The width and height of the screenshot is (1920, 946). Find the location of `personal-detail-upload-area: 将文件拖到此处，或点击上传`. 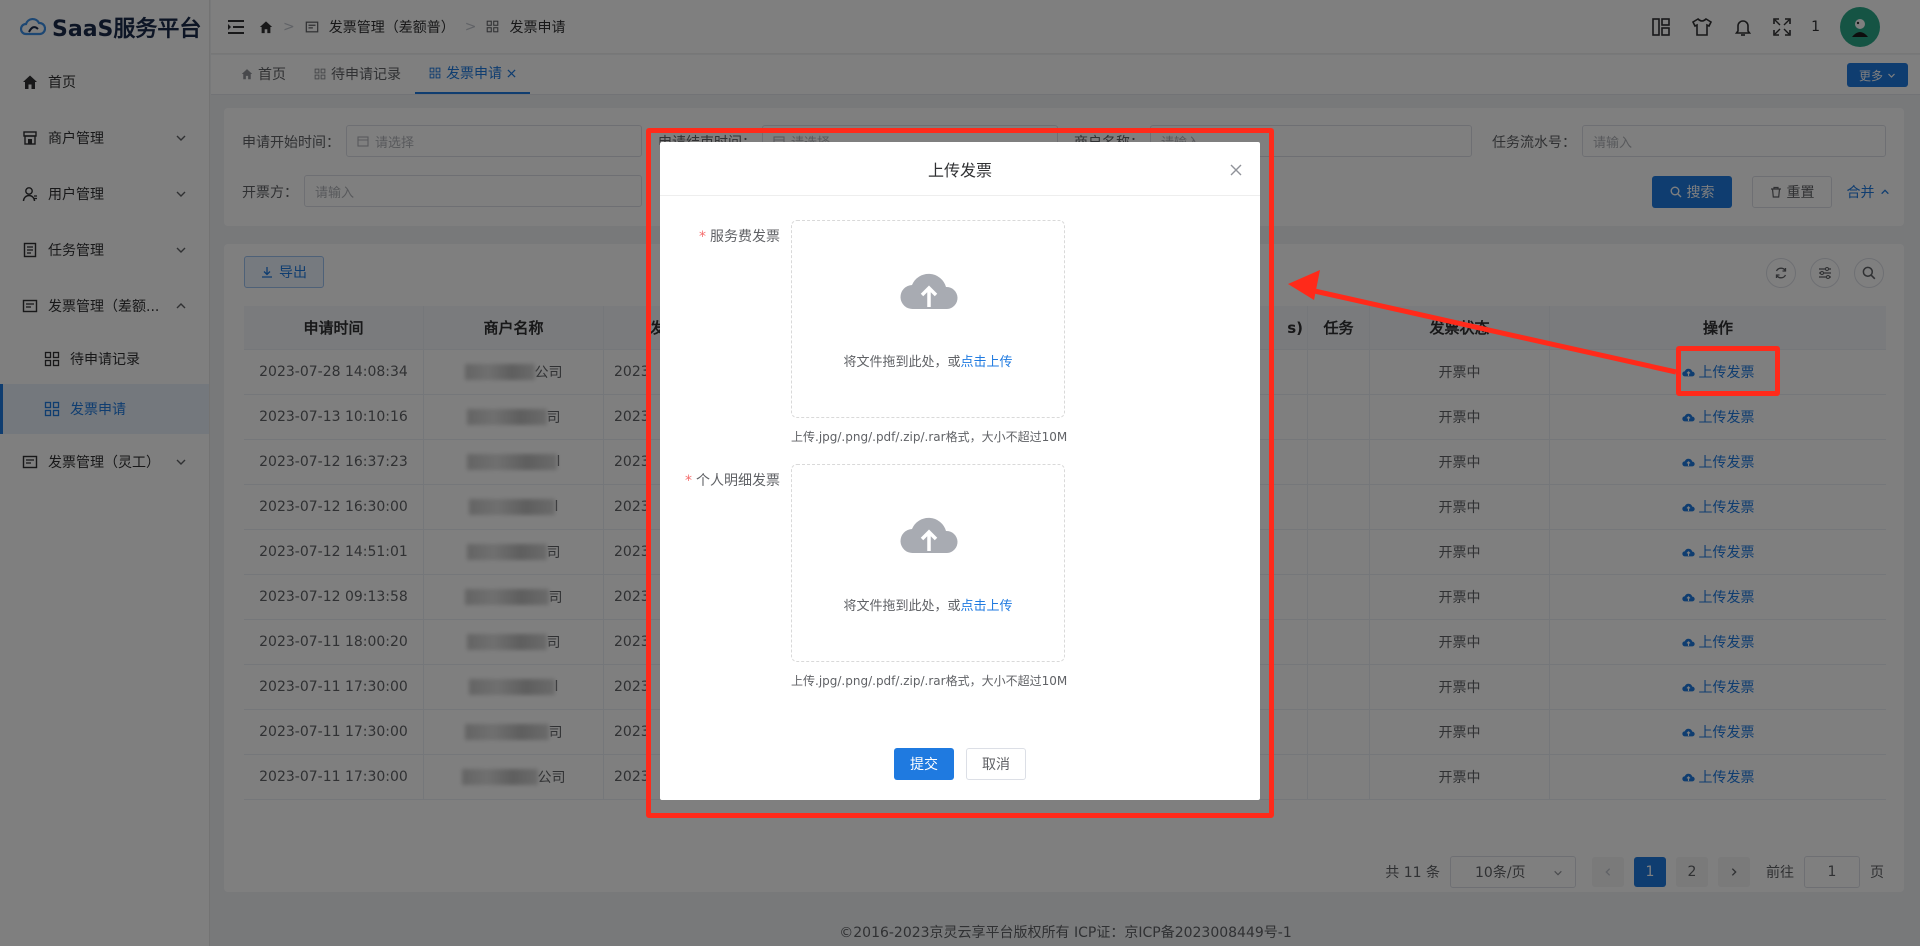

personal-detail-upload-area: 将文件拖到此处，或点击上传 is located at coordinates (928, 563).